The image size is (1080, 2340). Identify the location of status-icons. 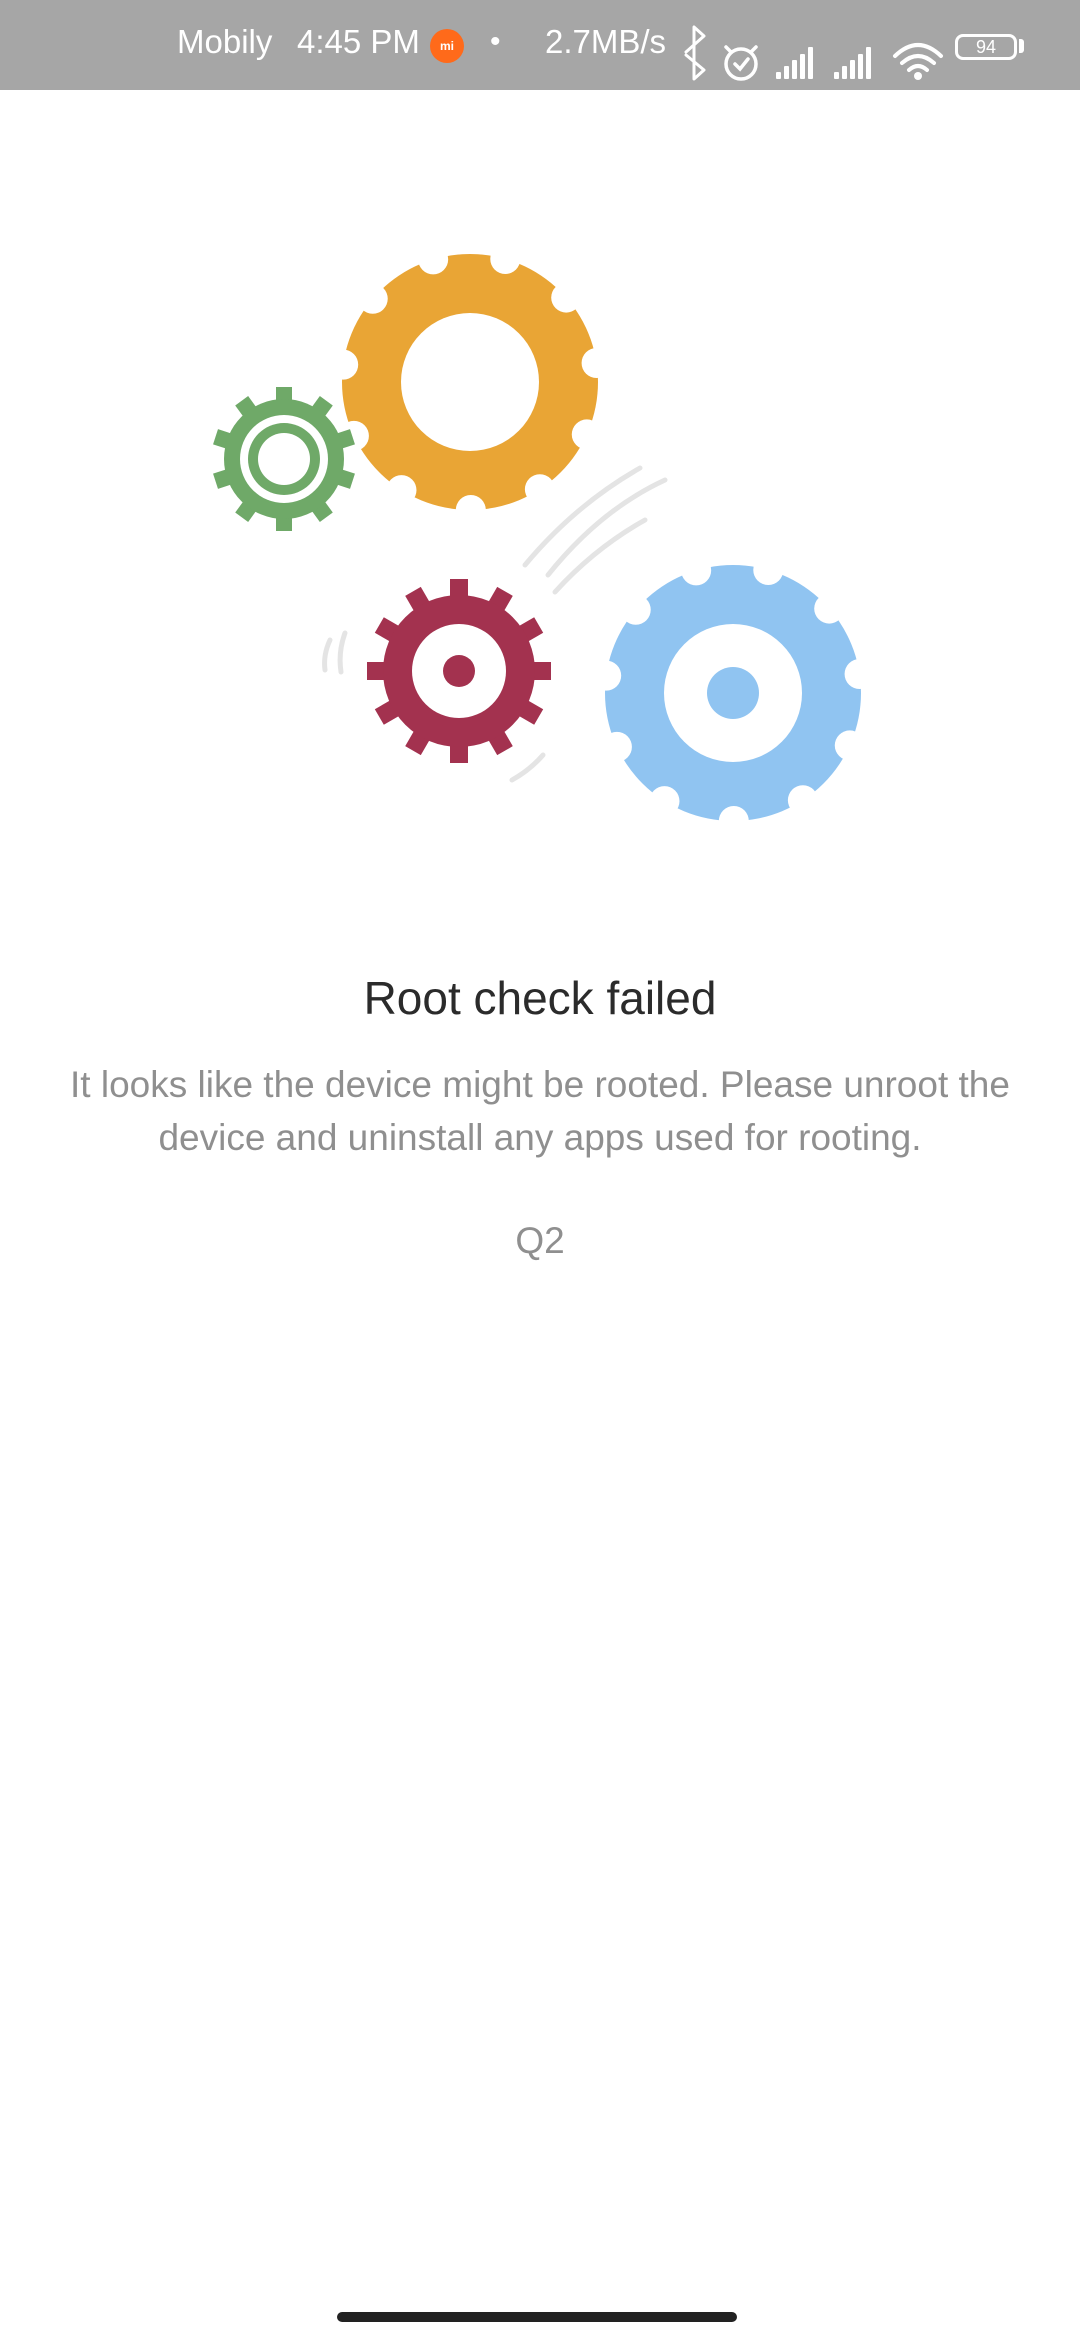
(813, 53).